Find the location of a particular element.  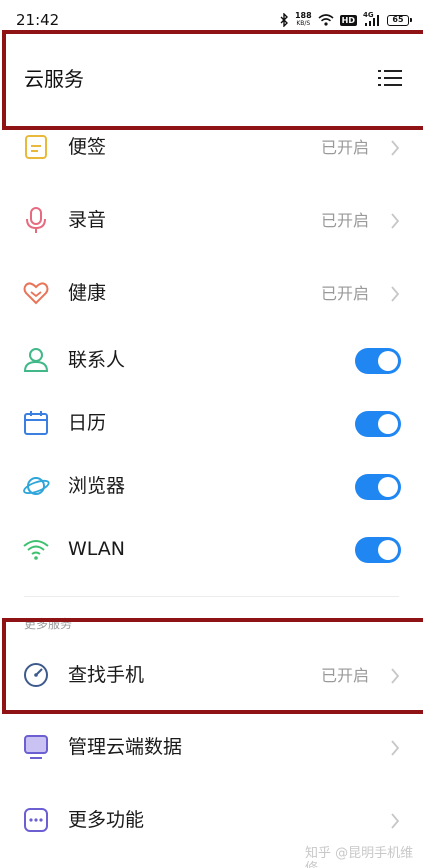

wifi-status-icon is located at coordinates (326, 20).